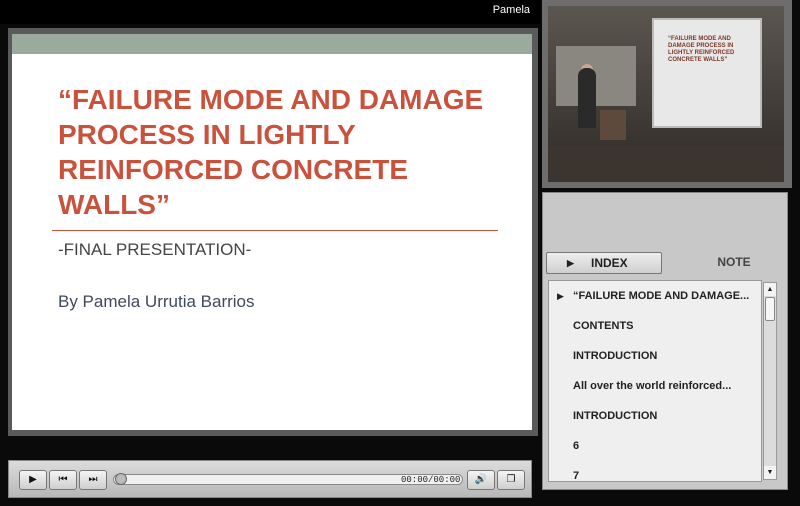  Describe the element at coordinates (431, 480) in the screenshot. I see `time-display: 00:00/00:00` at that location.